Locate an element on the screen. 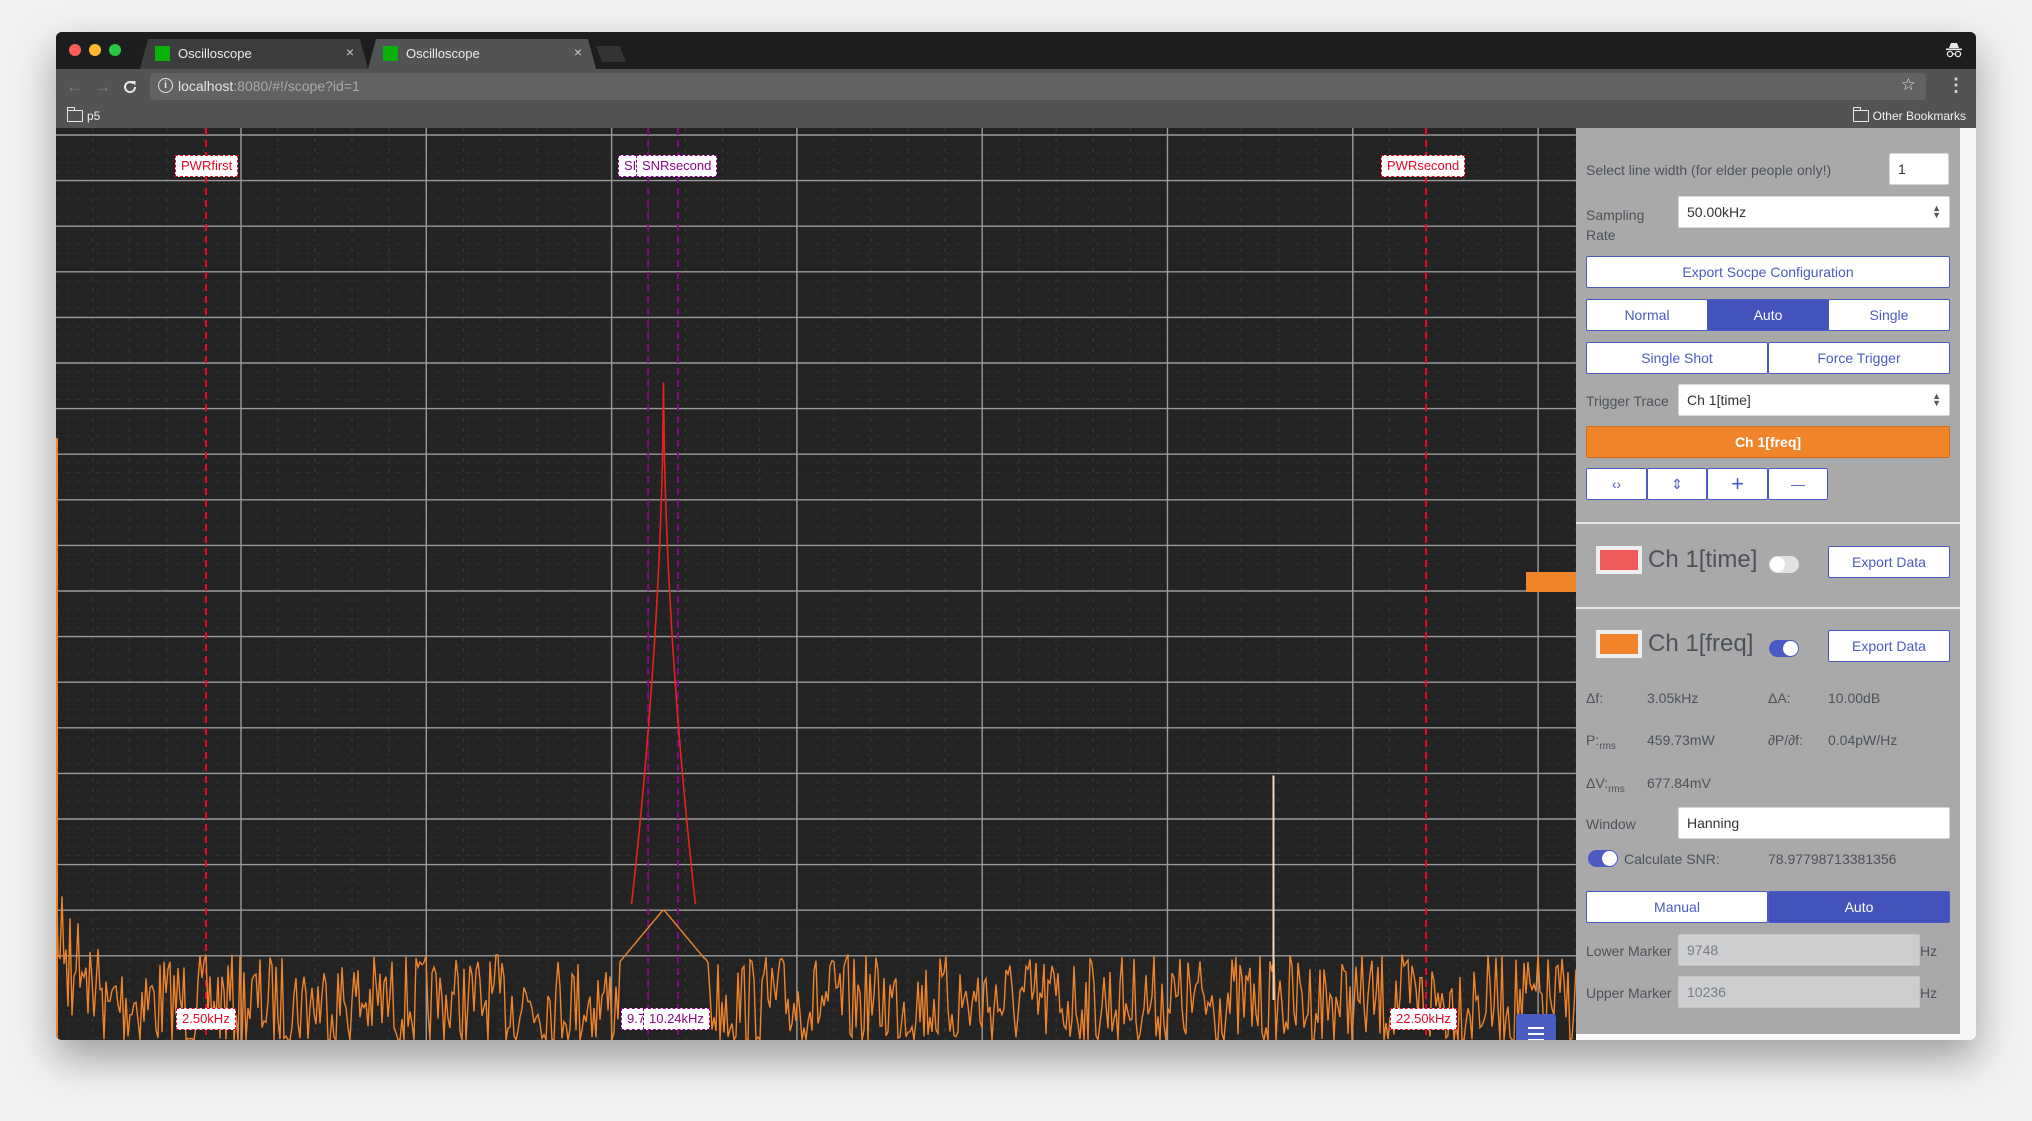  channel-name-freq: Ch 1[freq] is located at coordinates (1701, 643).